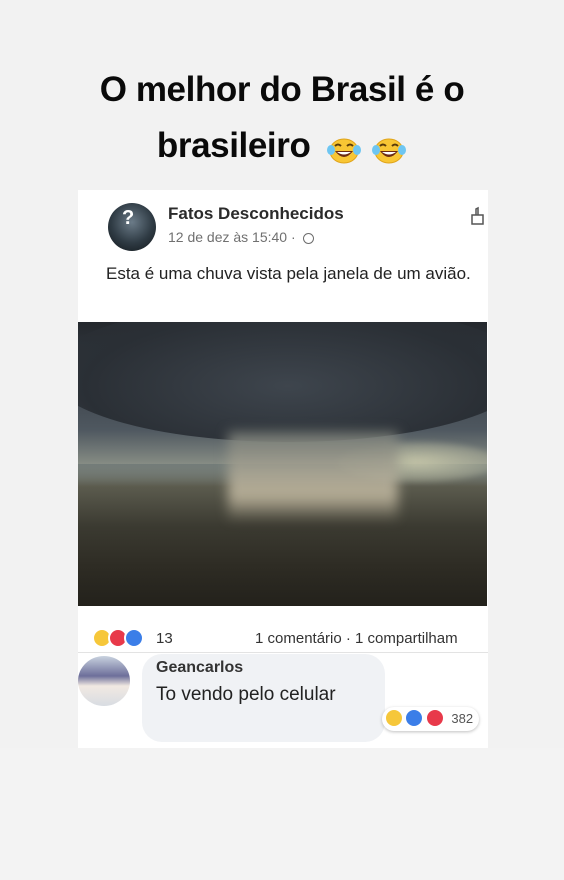  I want to click on caption-text: O melhor do Brasil é o brasileiro, so click(282, 119).